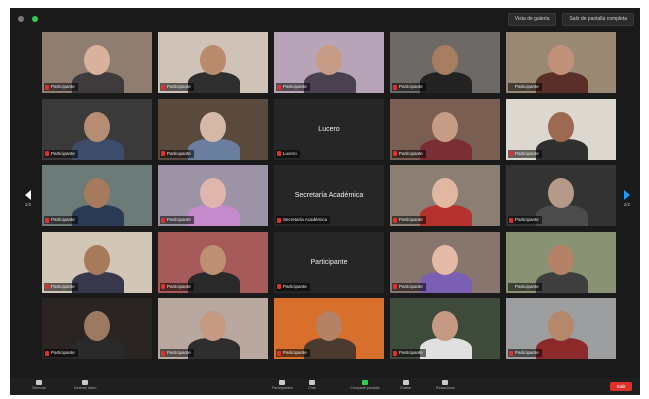 Image resolution: width=649 pixels, height=399 pixels. Describe the element at coordinates (312, 386) in the screenshot. I see `toolbar-item-chat: Chat` at that location.